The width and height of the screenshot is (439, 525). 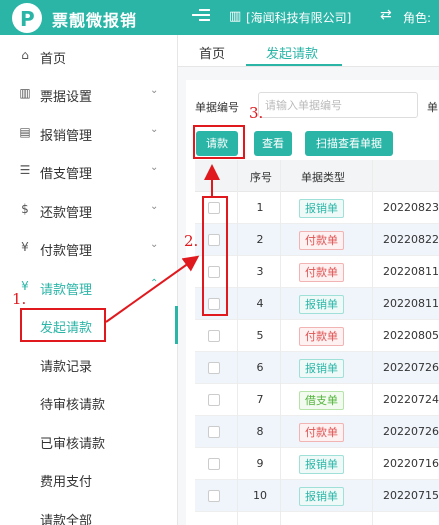 What do you see at coordinates (294, 65) in the screenshot?
I see `active-tab-underline` at bounding box center [294, 65].